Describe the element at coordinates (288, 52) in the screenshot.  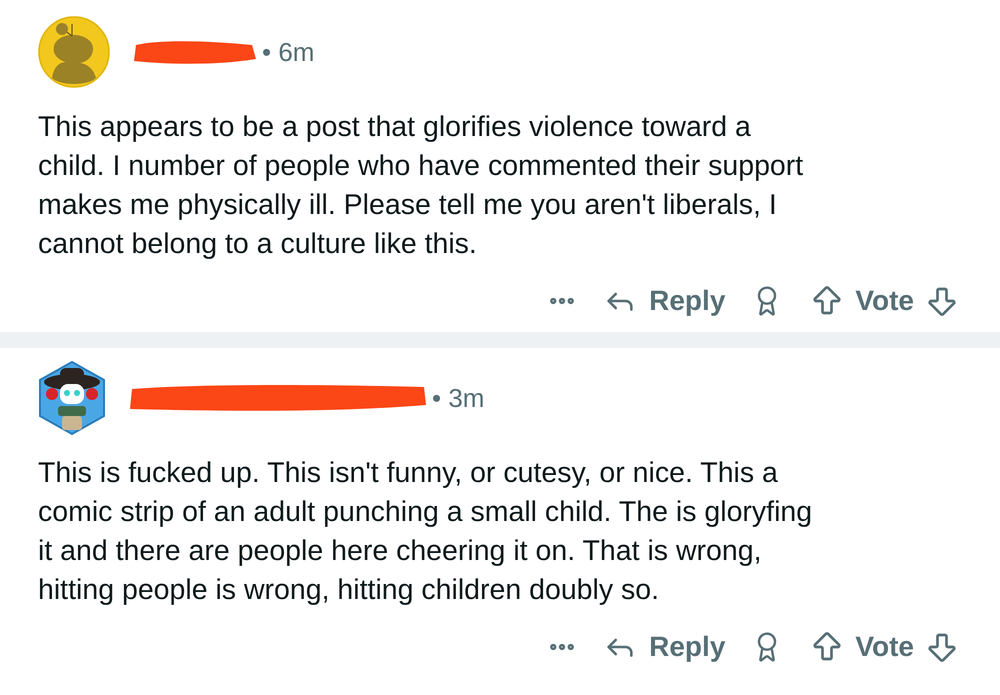
I see `comment-time: • 6m` at that location.